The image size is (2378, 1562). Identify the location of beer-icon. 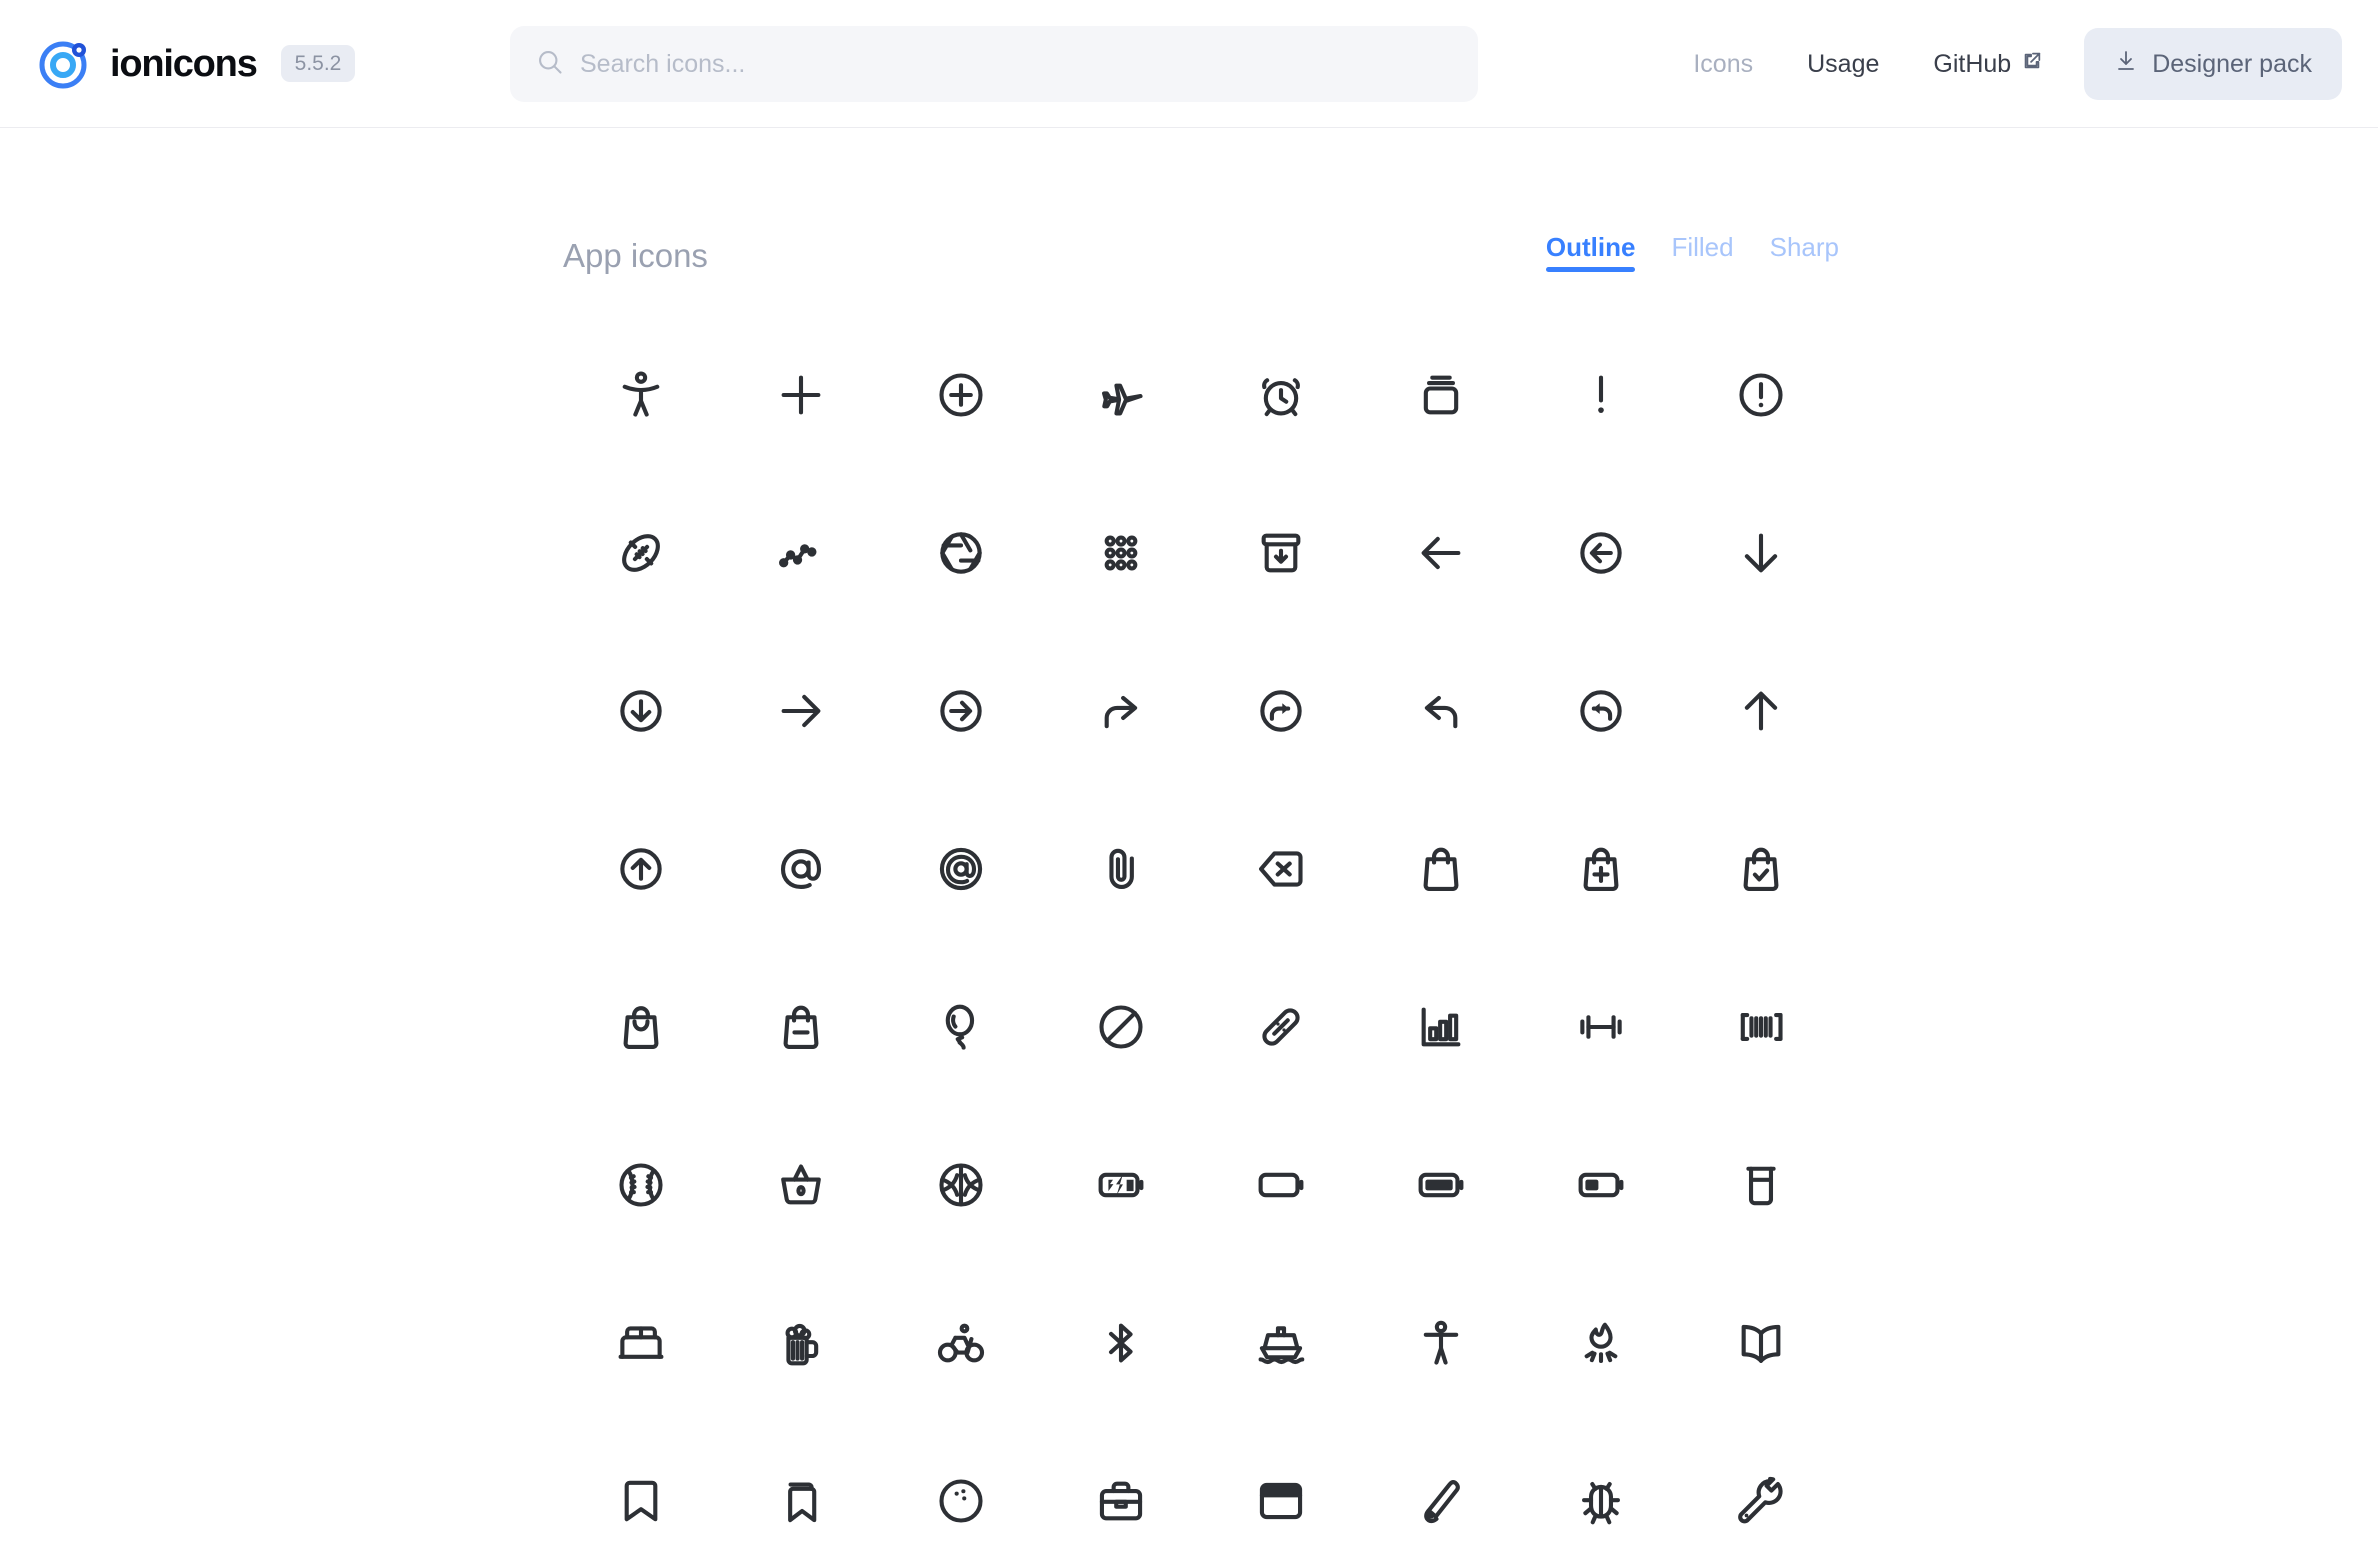
(802, 1344).